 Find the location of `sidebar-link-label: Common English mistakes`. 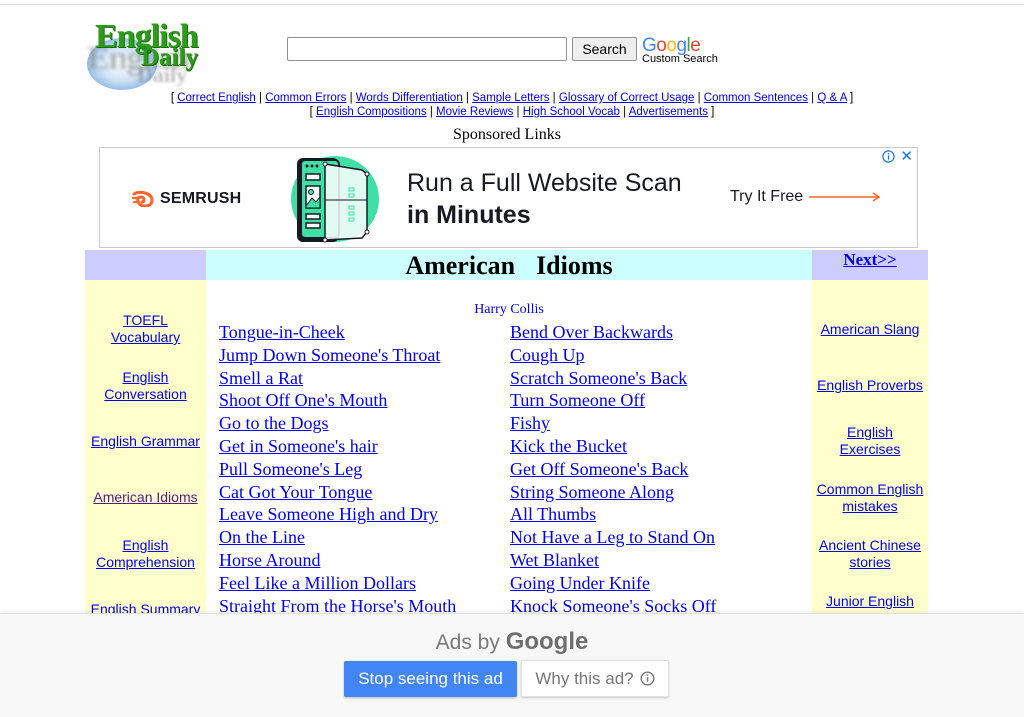

sidebar-link-label: Common English mistakes is located at coordinates (870, 497).